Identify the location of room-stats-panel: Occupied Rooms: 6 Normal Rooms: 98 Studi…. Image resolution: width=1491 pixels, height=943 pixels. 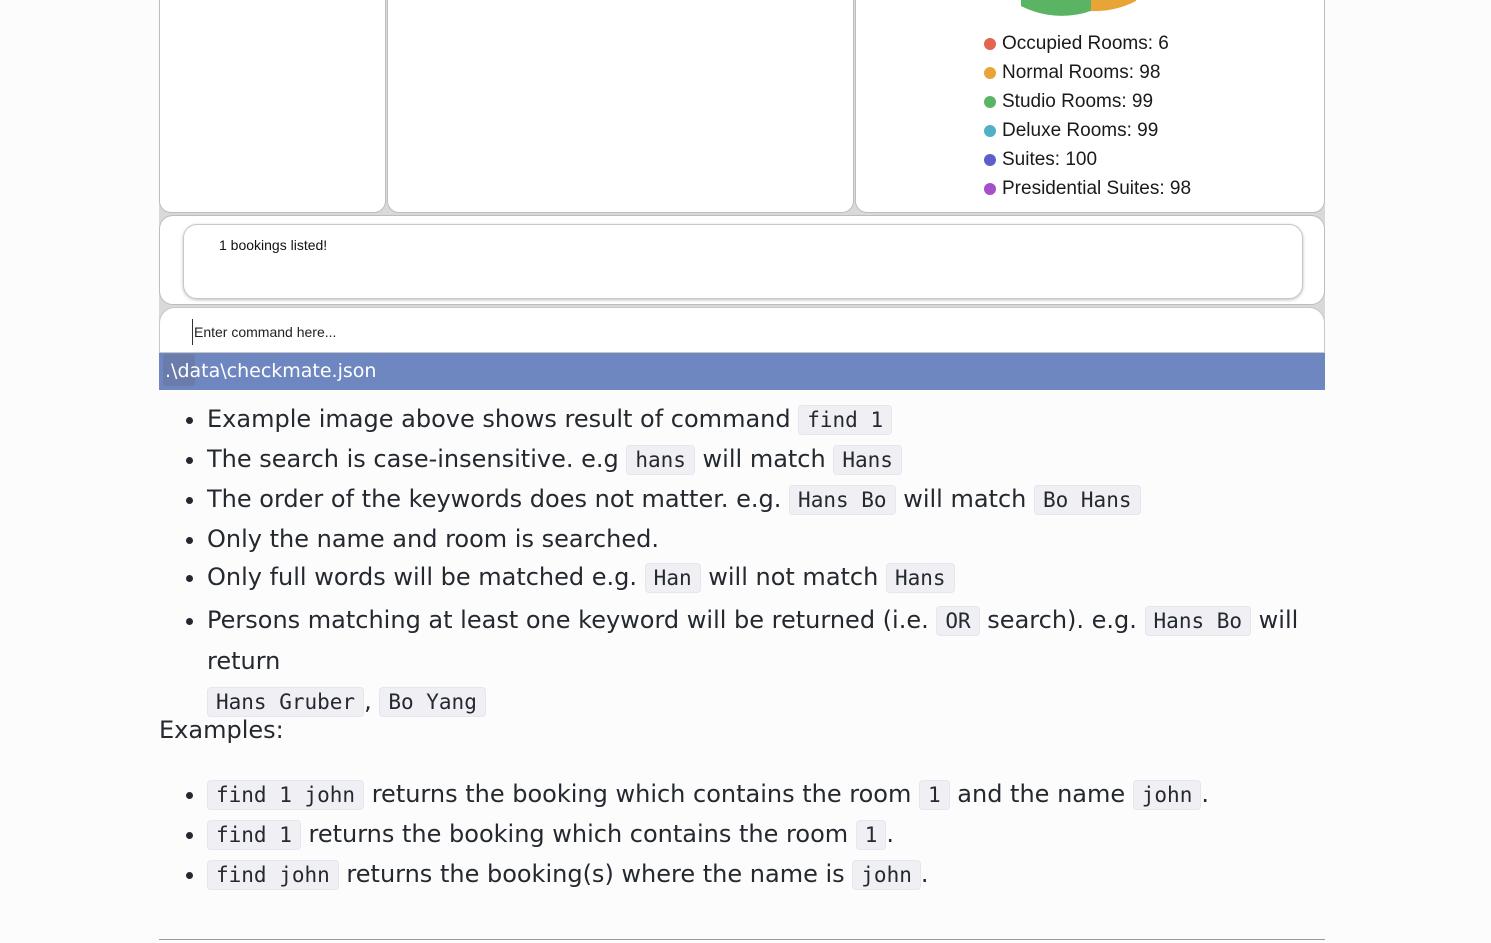
(1090, 106).